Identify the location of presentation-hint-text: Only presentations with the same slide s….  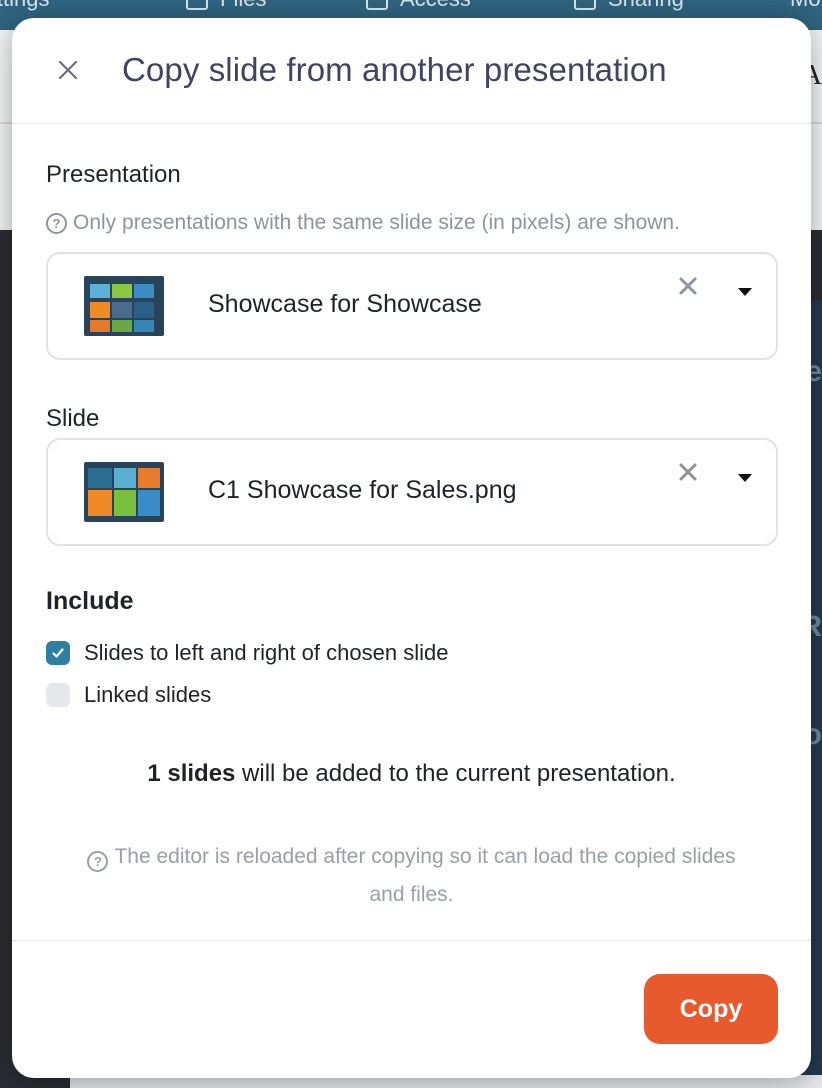
(376, 222).